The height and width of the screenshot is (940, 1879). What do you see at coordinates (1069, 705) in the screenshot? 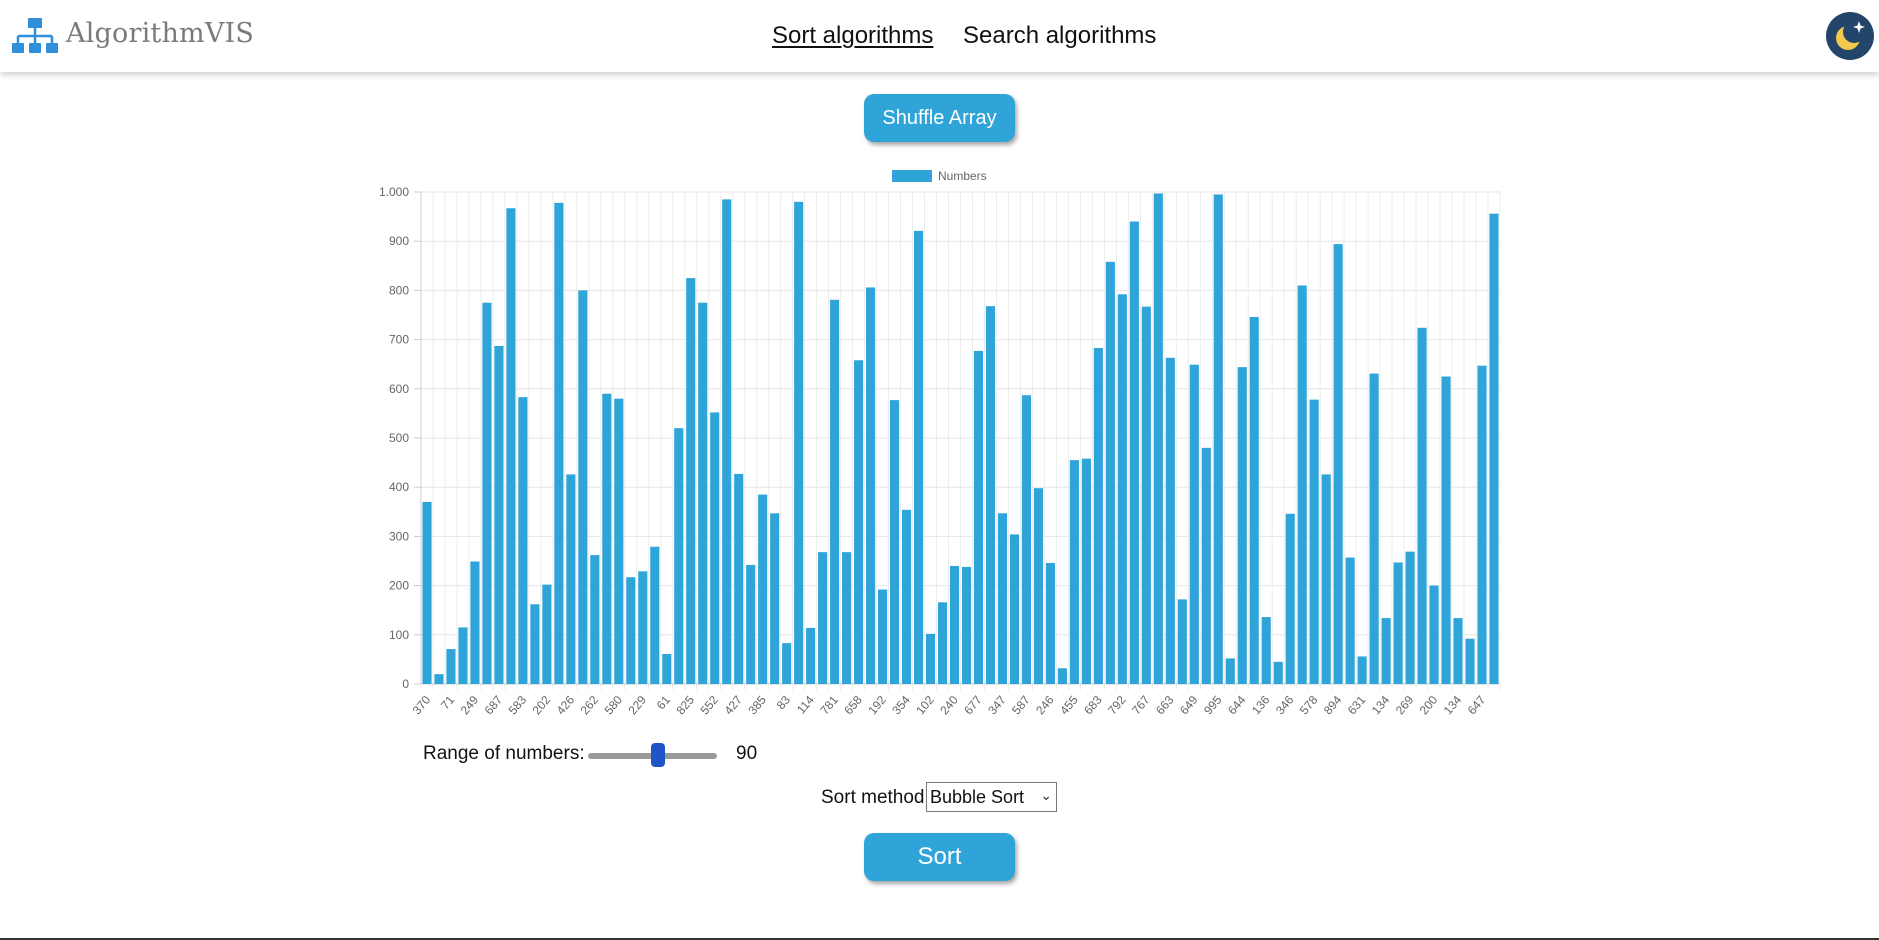
I see `x-tick-label: 455` at bounding box center [1069, 705].